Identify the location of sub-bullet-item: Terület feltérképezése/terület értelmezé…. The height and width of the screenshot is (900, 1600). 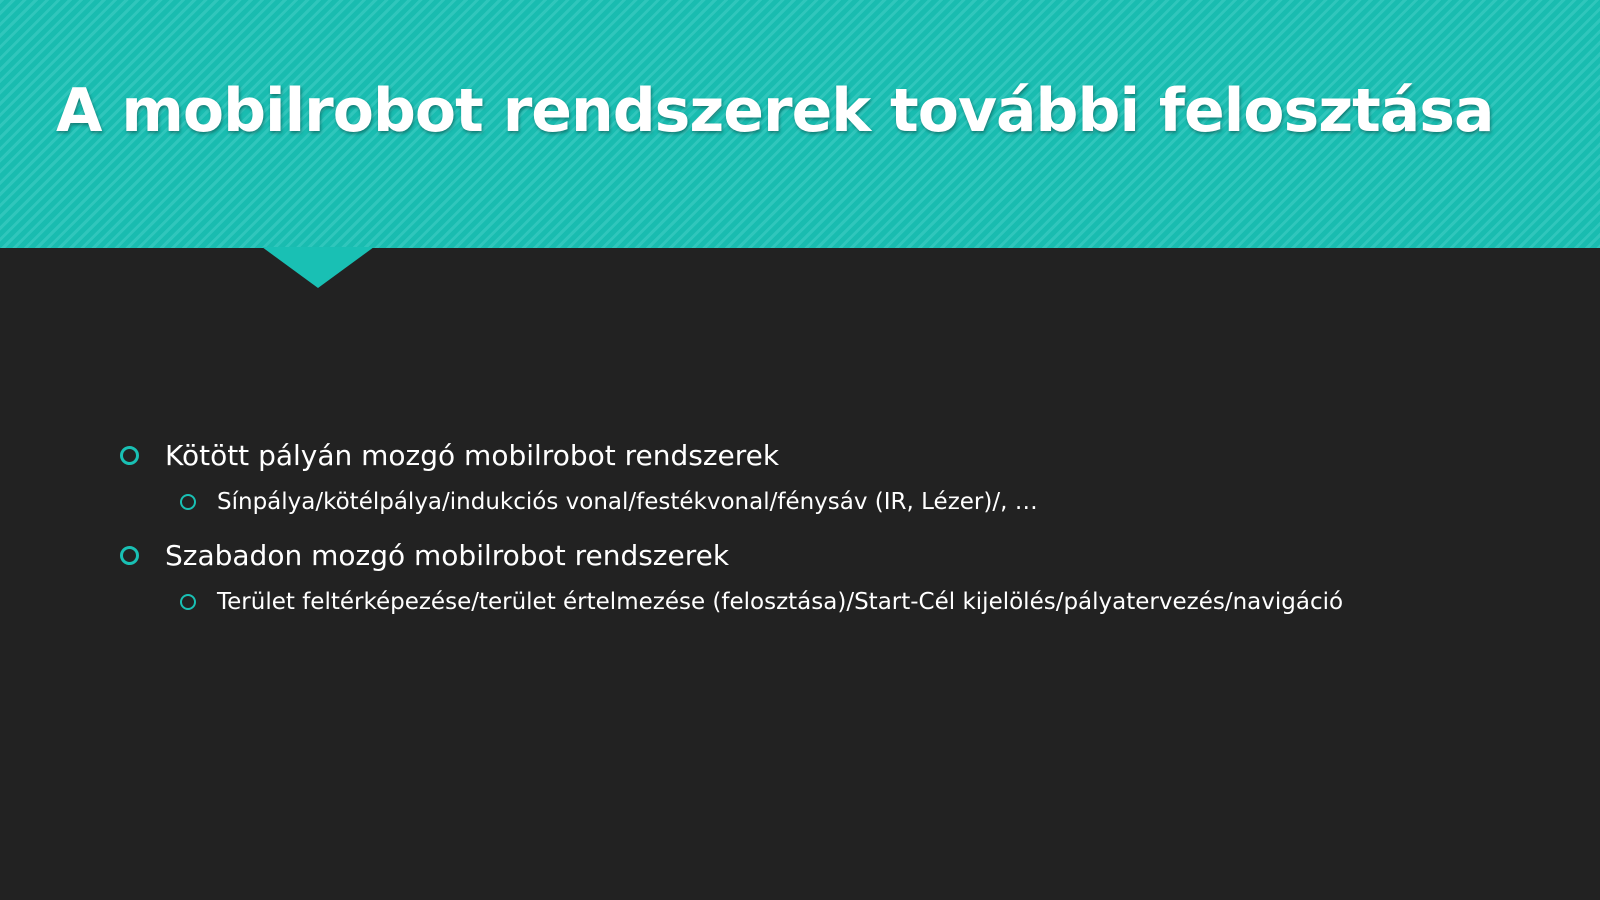
(870, 606).